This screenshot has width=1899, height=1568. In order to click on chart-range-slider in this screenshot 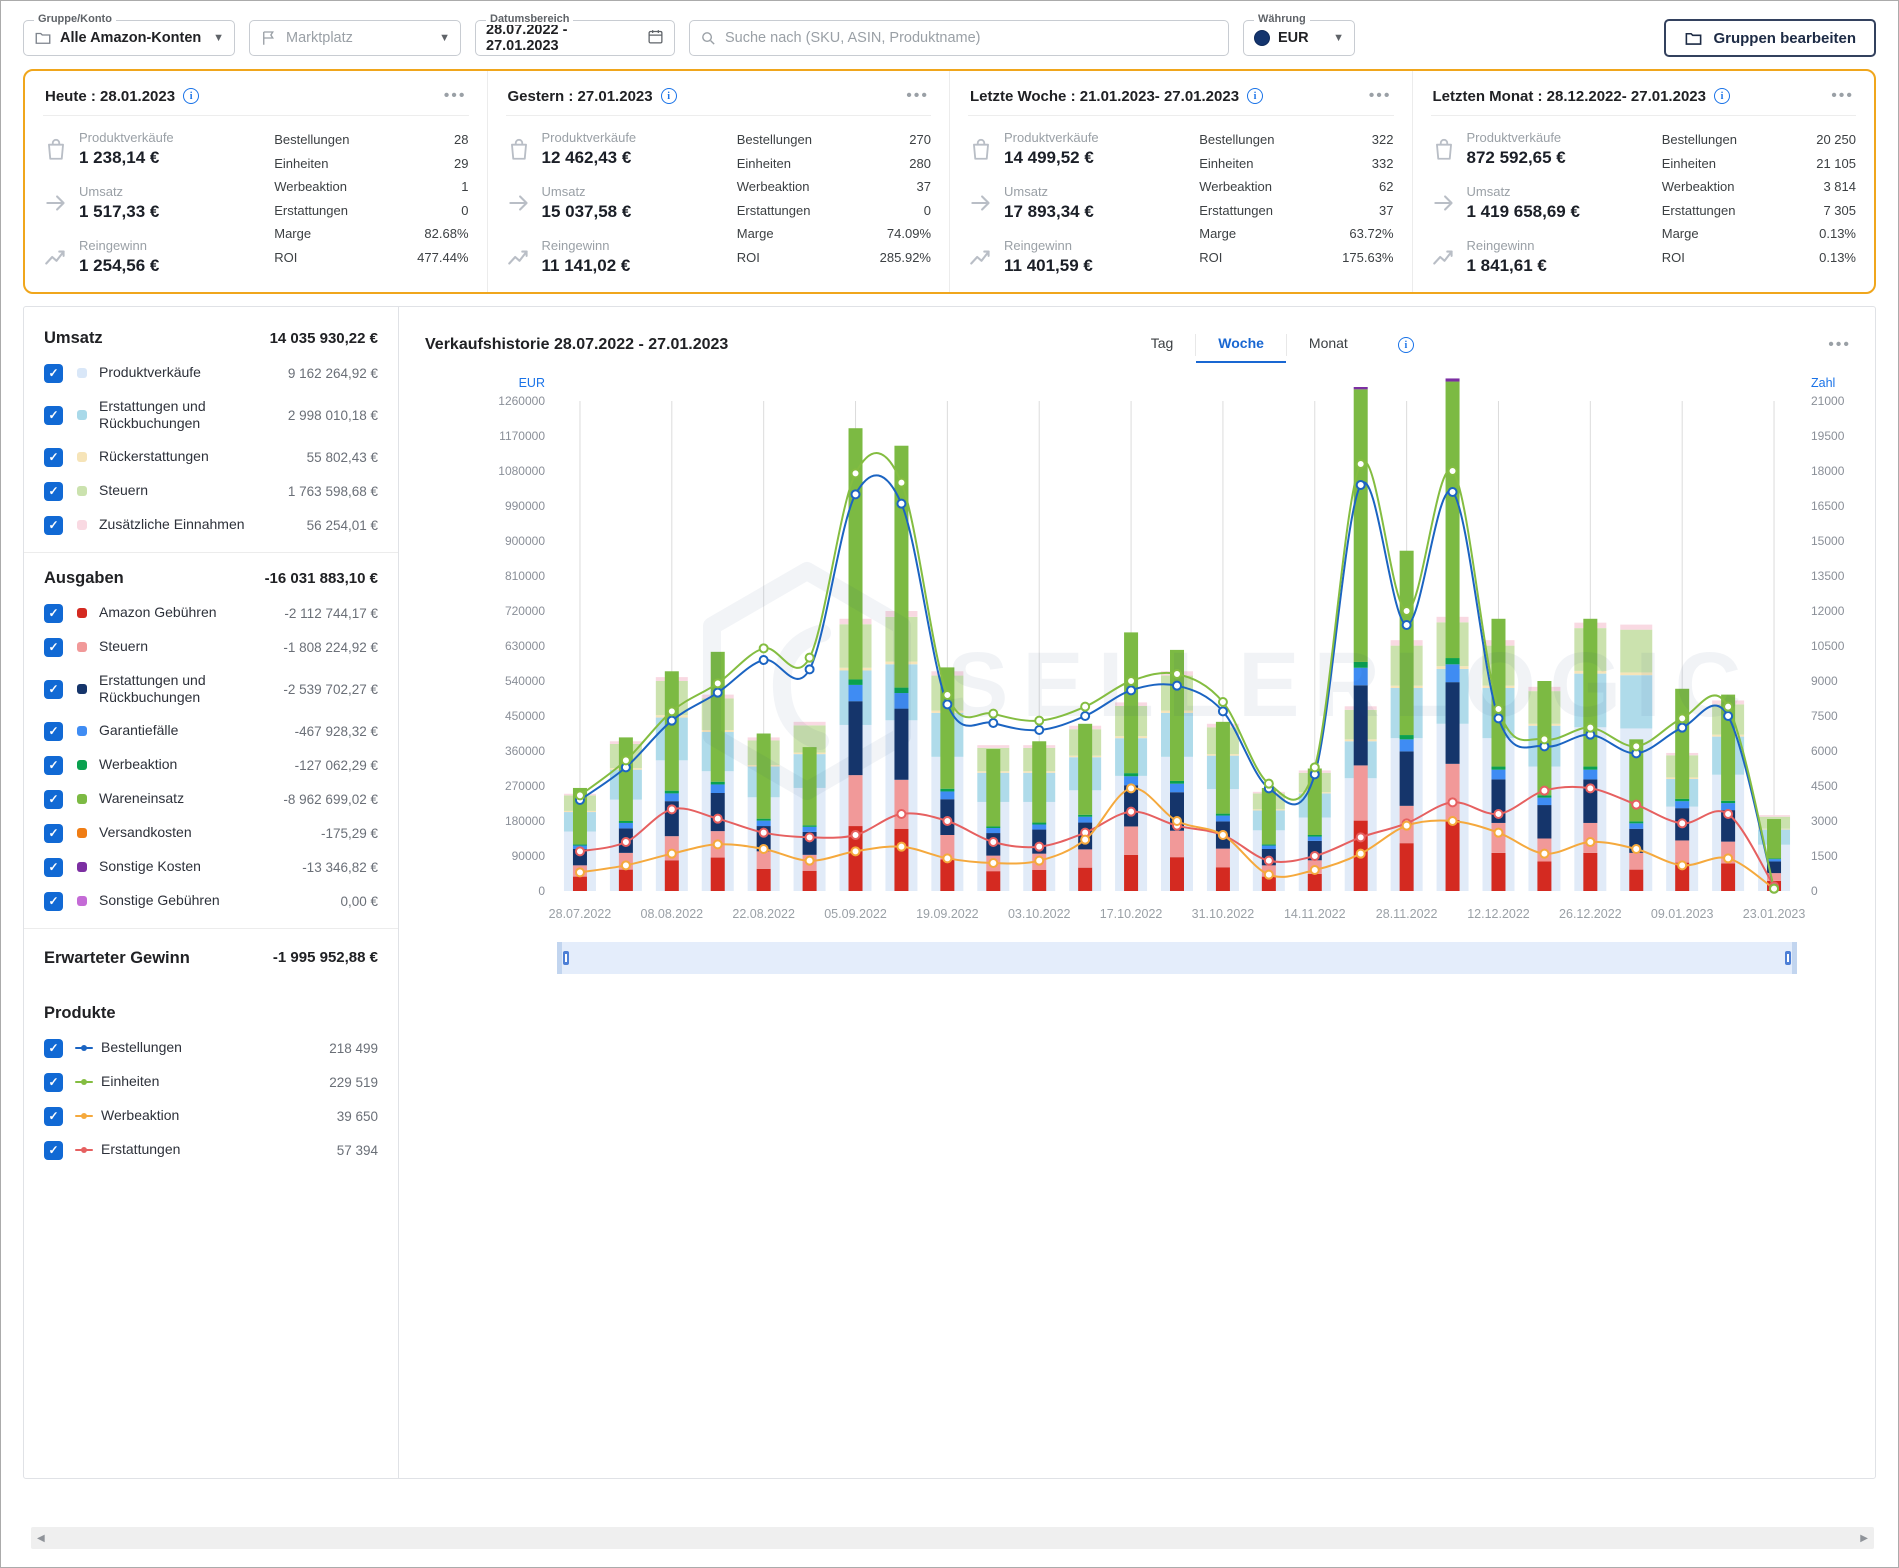, I will do `click(1177, 958)`.